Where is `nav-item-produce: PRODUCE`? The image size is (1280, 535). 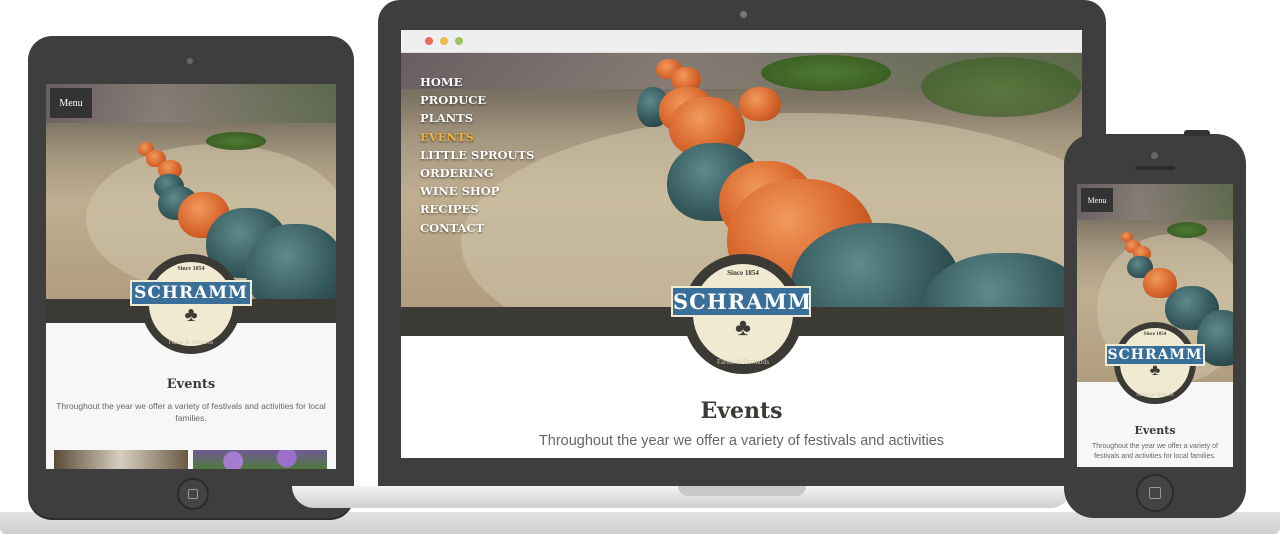
nav-item-produce: PRODUCE is located at coordinates (477, 100).